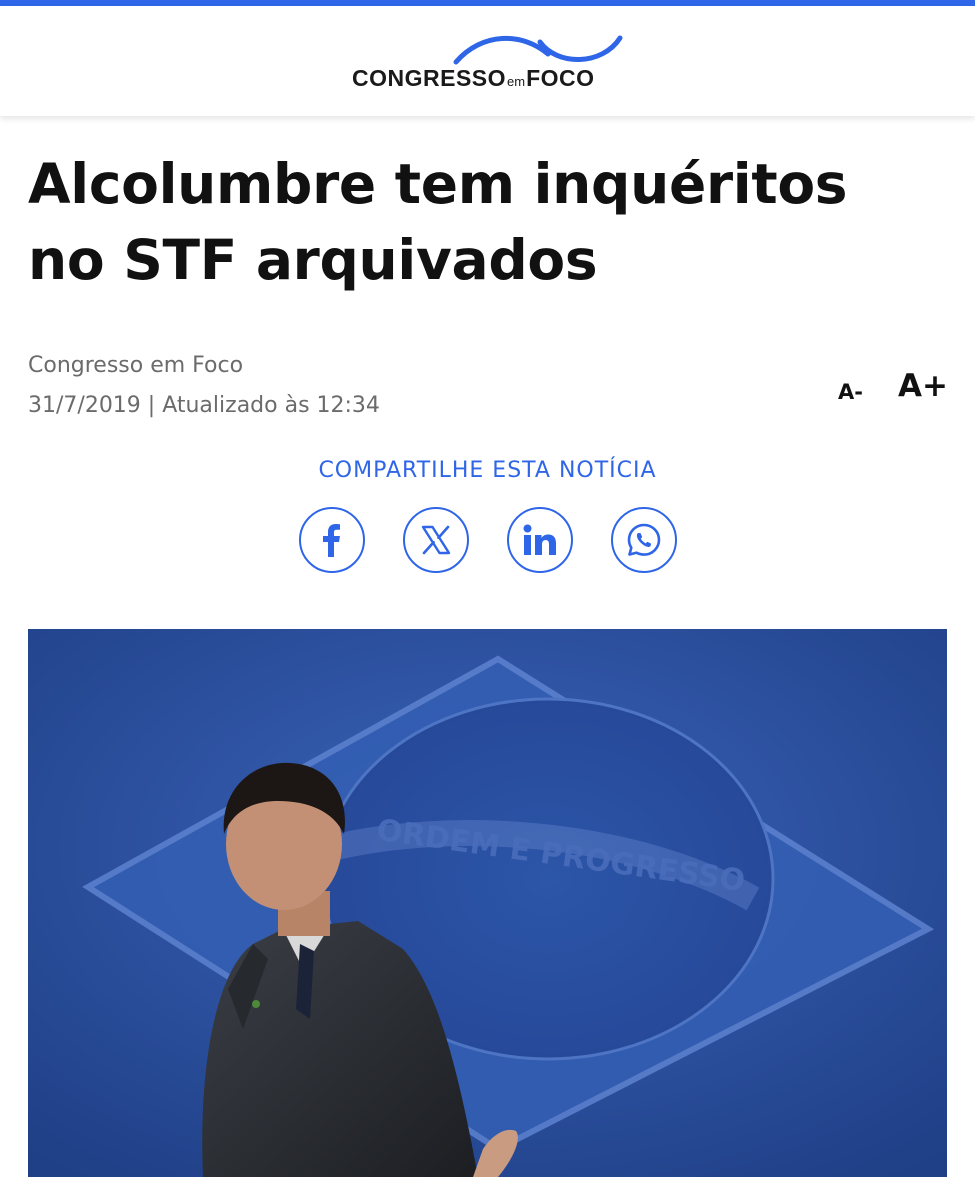 The width and height of the screenshot is (975, 1200). I want to click on share-facebook-button, so click(332, 540).